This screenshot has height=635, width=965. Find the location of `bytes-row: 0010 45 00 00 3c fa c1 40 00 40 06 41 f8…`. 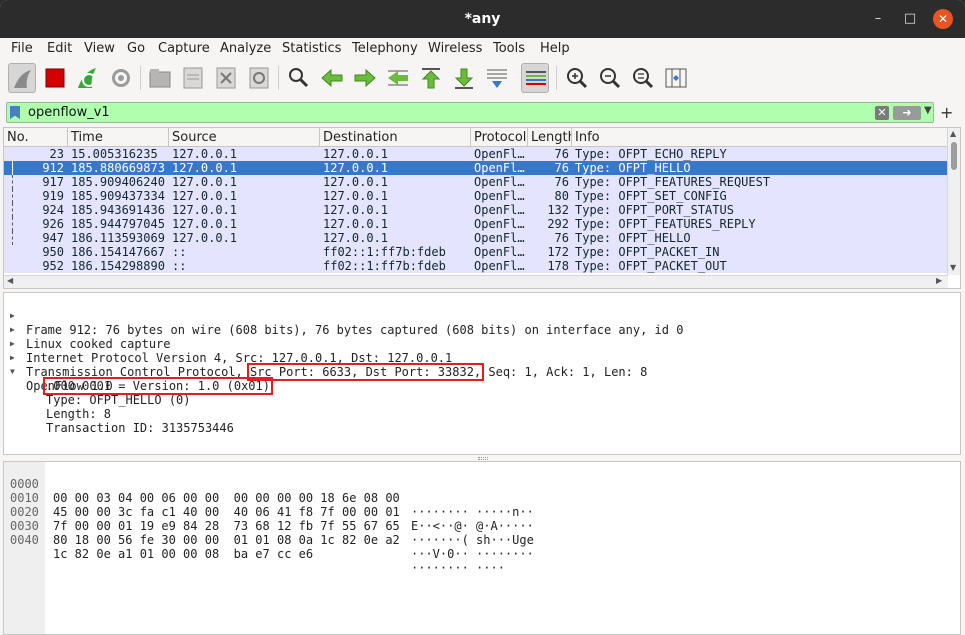

bytes-row: 0010 45 00 00 3c fa c1 40 00 40 06 41 f8… is located at coordinates (481, 505).